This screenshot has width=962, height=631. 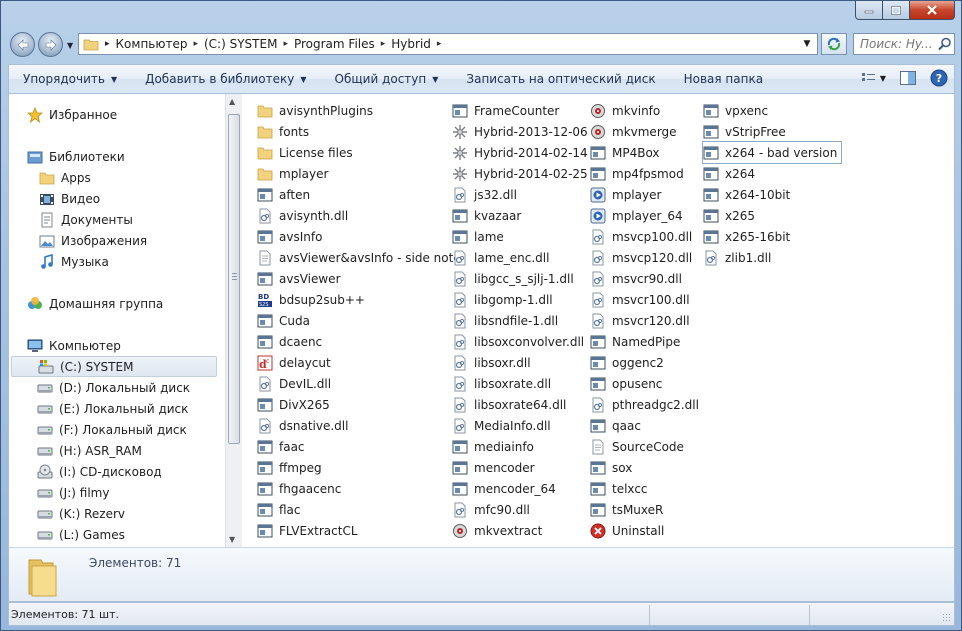 I want to click on file-item: fhgaacenc, so click(x=299, y=488).